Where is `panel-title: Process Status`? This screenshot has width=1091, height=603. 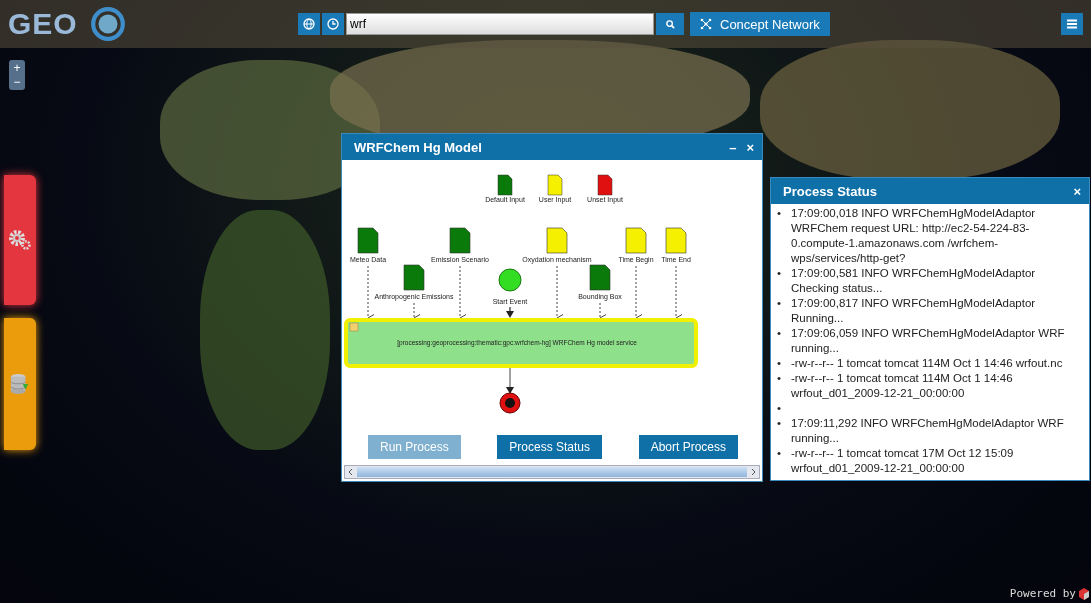
panel-title: Process Status is located at coordinates (830, 191).